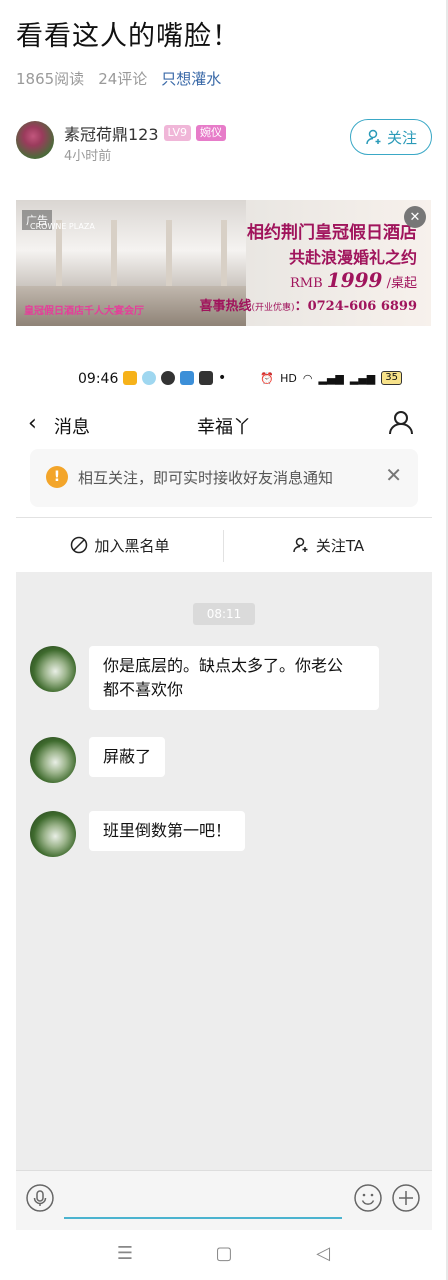 The width and height of the screenshot is (448, 1280). Describe the element at coordinates (406, 1198) in the screenshot. I see `plus-icon` at that location.